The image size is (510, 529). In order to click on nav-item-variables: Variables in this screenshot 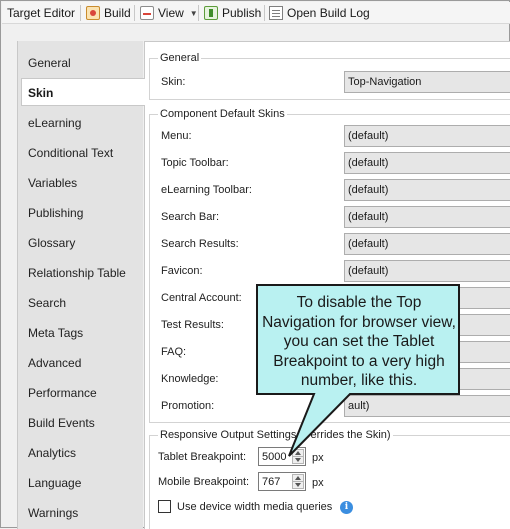, I will do `click(52, 183)`.